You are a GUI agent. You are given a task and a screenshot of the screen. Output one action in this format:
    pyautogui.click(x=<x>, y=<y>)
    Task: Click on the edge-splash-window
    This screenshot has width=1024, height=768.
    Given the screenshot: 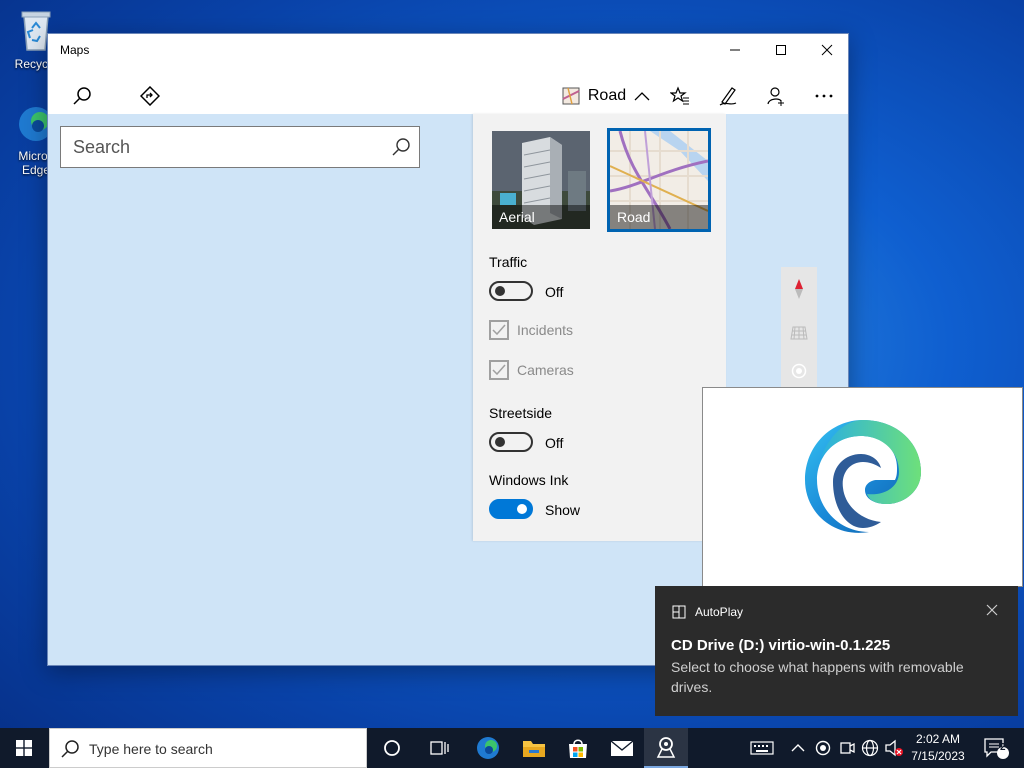 What is the action you would take?
    pyautogui.click(x=862, y=487)
    